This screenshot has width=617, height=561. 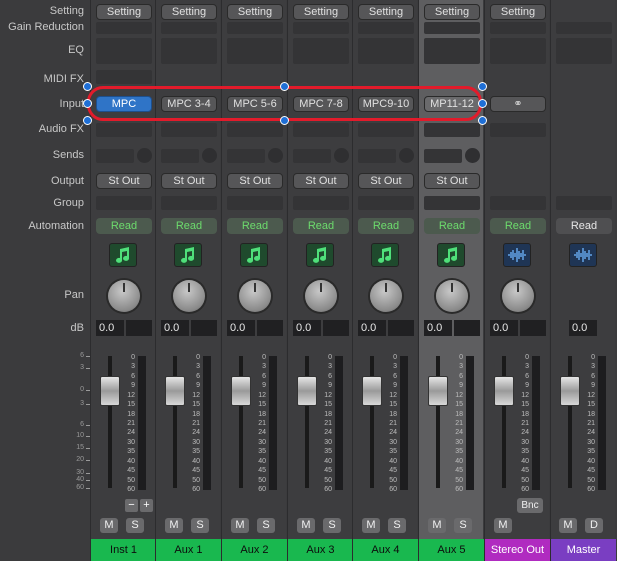 I want to click on waveform-icon, so click(x=583, y=255).